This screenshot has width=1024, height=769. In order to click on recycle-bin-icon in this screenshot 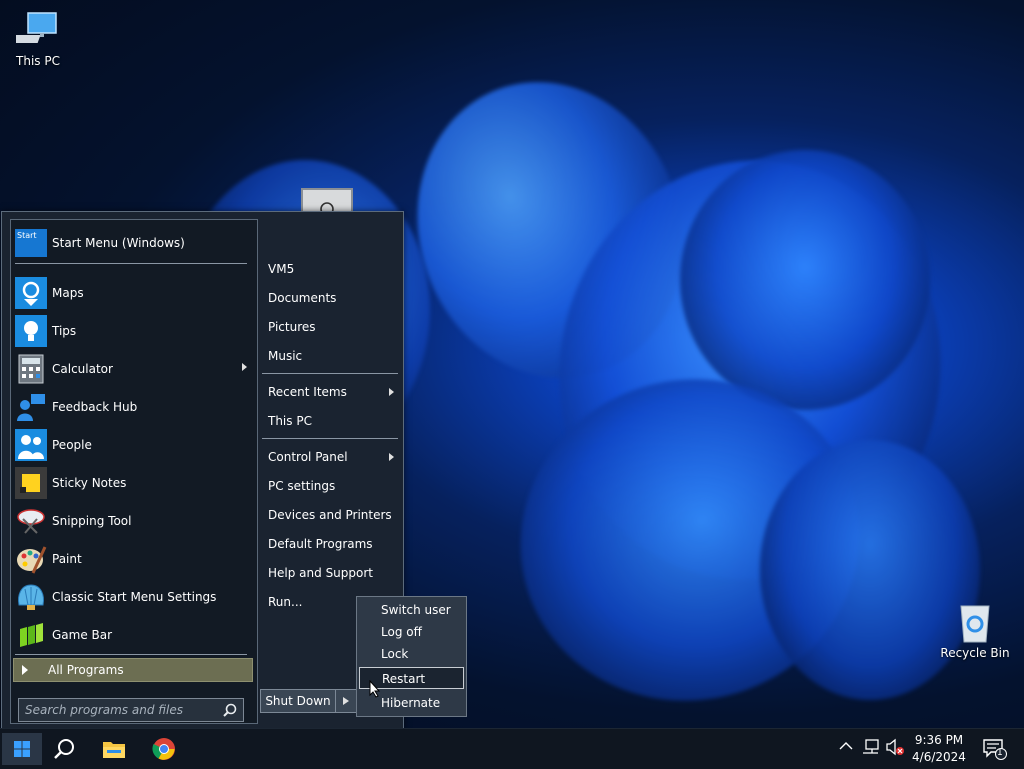, I will do `click(975, 622)`.